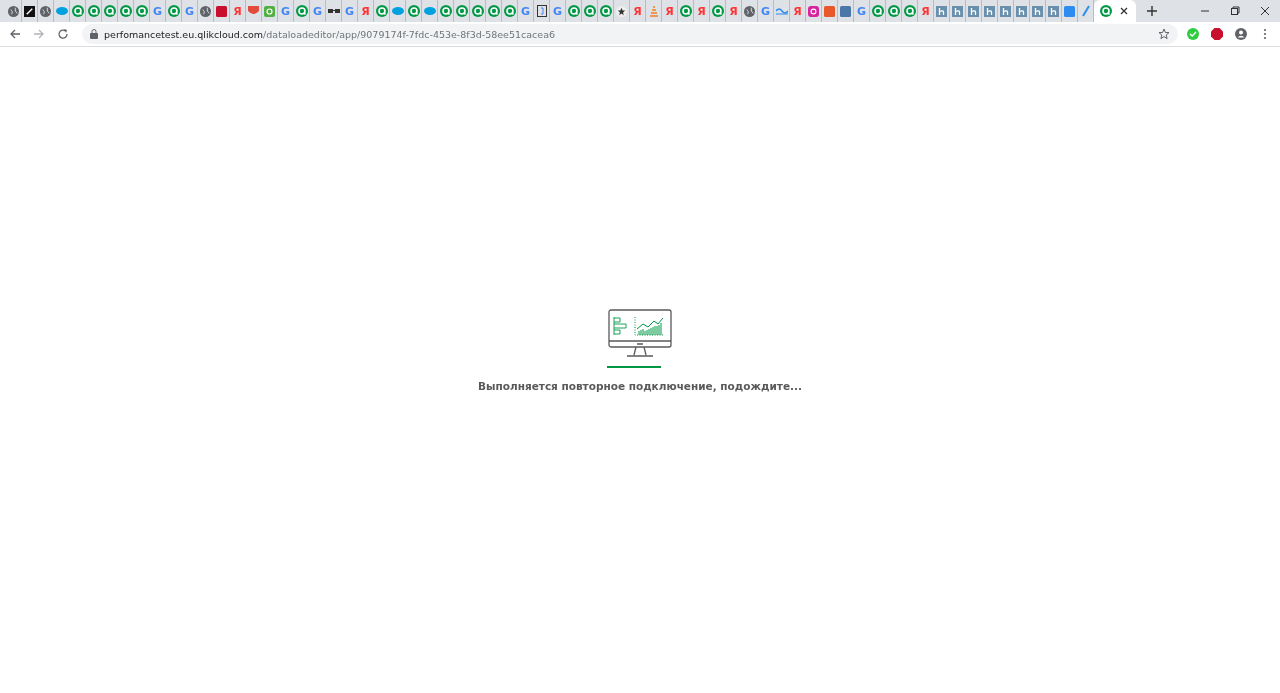 This screenshot has height=693, width=1280. I want to click on monitor-chart-drawing, so click(640, 333).